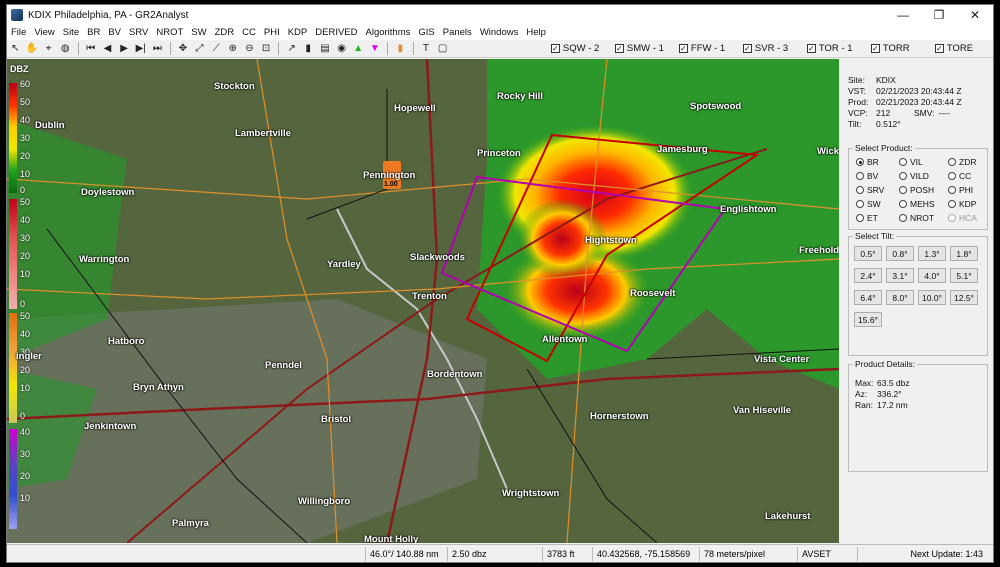  I want to click on color-table-icon: ▮, so click(308, 49).